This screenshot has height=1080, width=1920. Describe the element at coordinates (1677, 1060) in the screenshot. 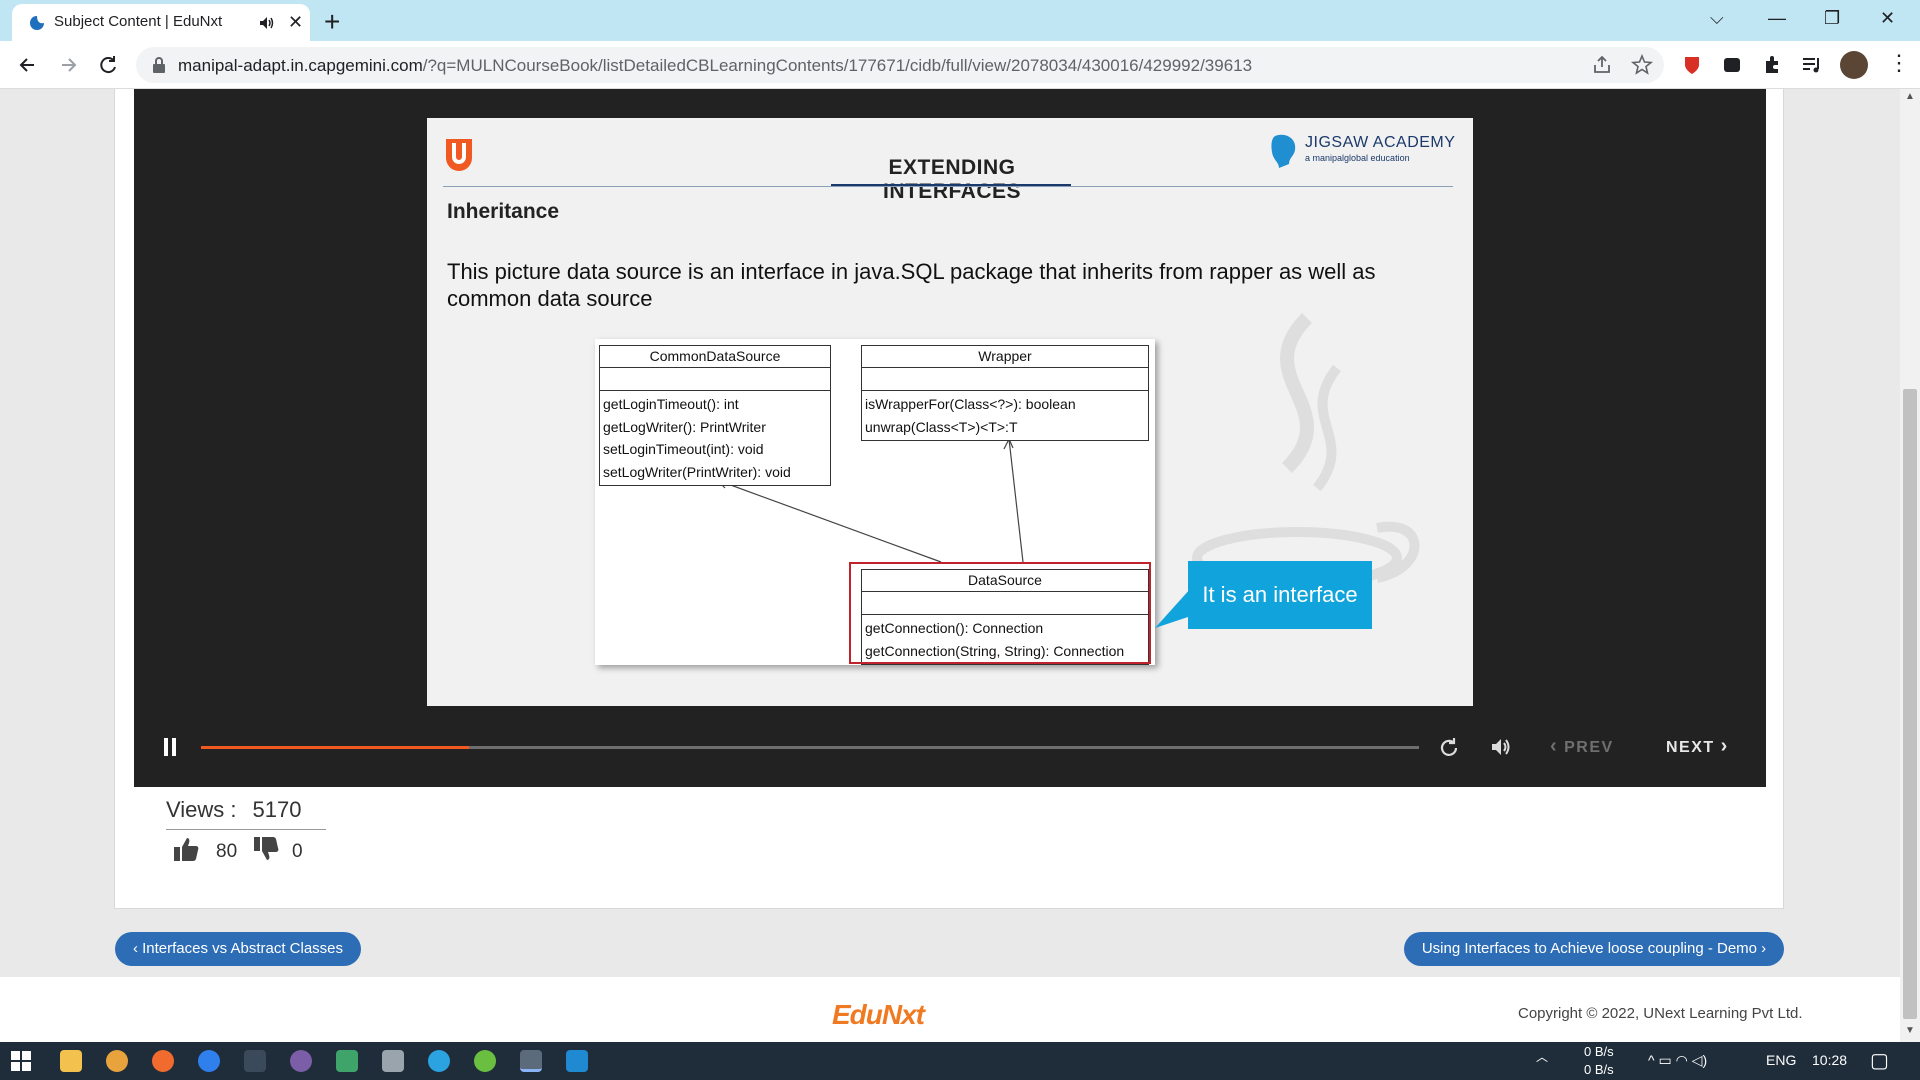

I see `tray-battery-wifi-icons: ^ ▭ ◠ ◁)` at that location.